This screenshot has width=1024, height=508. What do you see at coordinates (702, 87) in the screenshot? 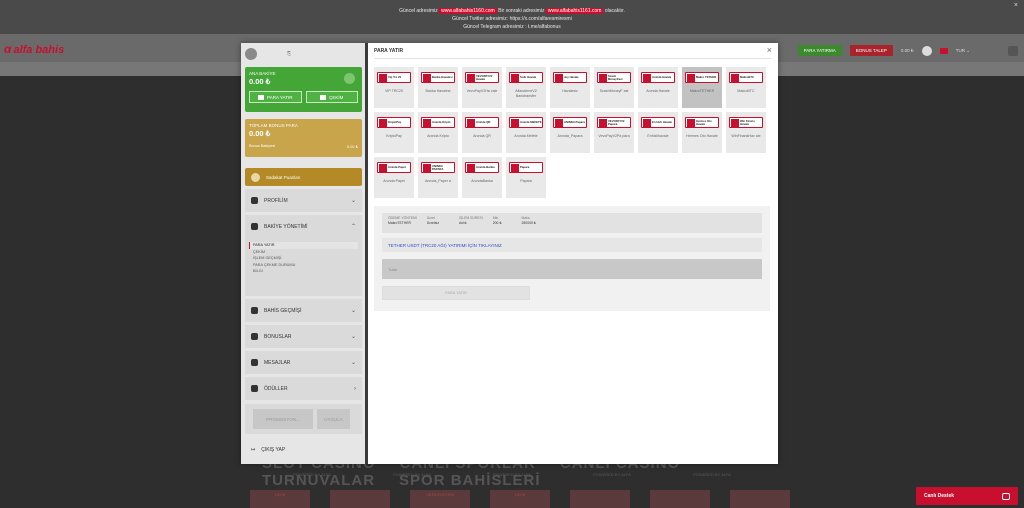
I see `payment-method-tile: Makro TETHER MakroTETHER` at bounding box center [702, 87].